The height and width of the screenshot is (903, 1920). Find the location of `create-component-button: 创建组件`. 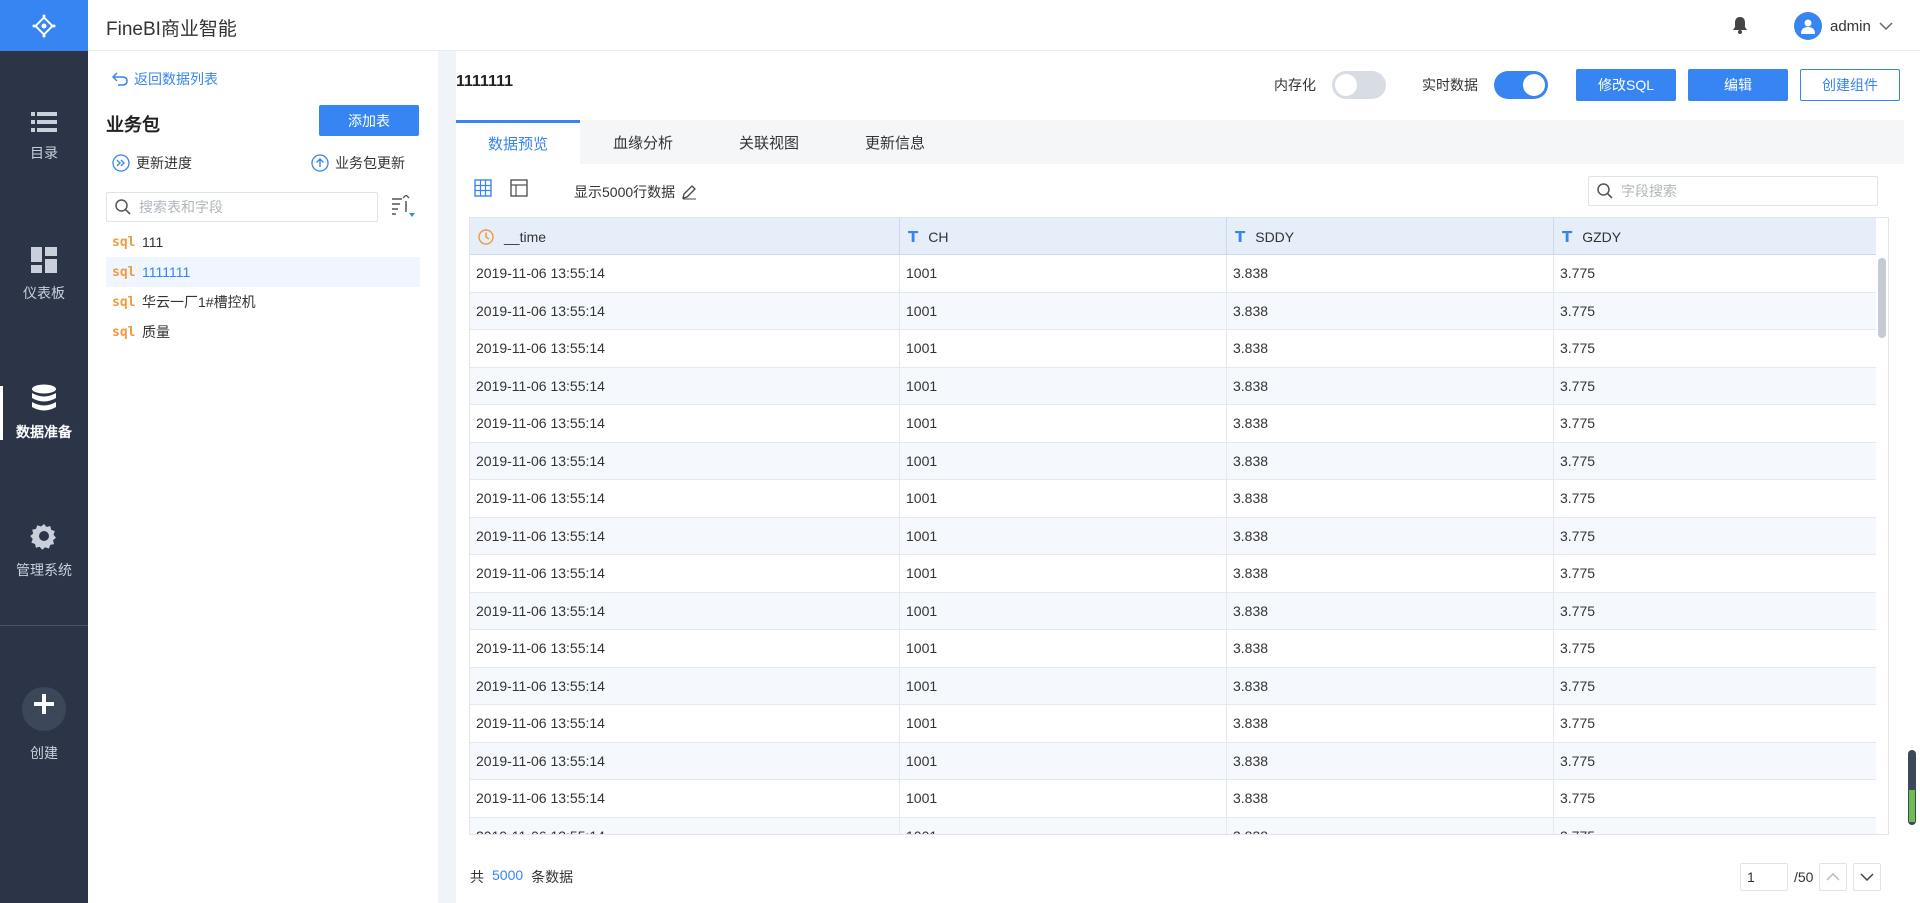

create-component-button: 创建组件 is located at coordinates (1850, 85).